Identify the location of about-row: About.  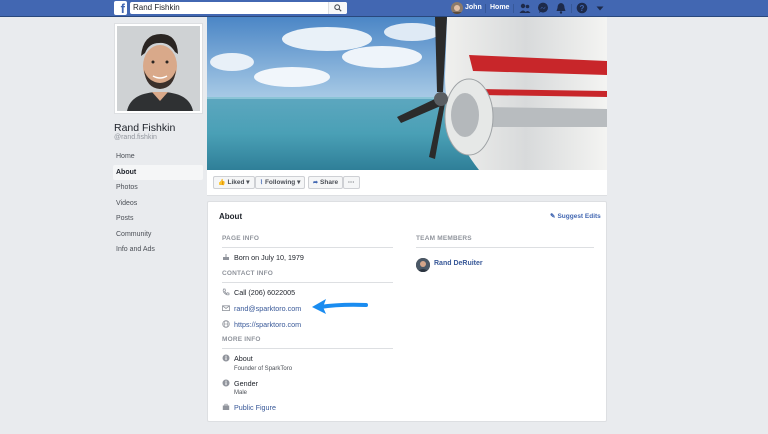
(237, 358).